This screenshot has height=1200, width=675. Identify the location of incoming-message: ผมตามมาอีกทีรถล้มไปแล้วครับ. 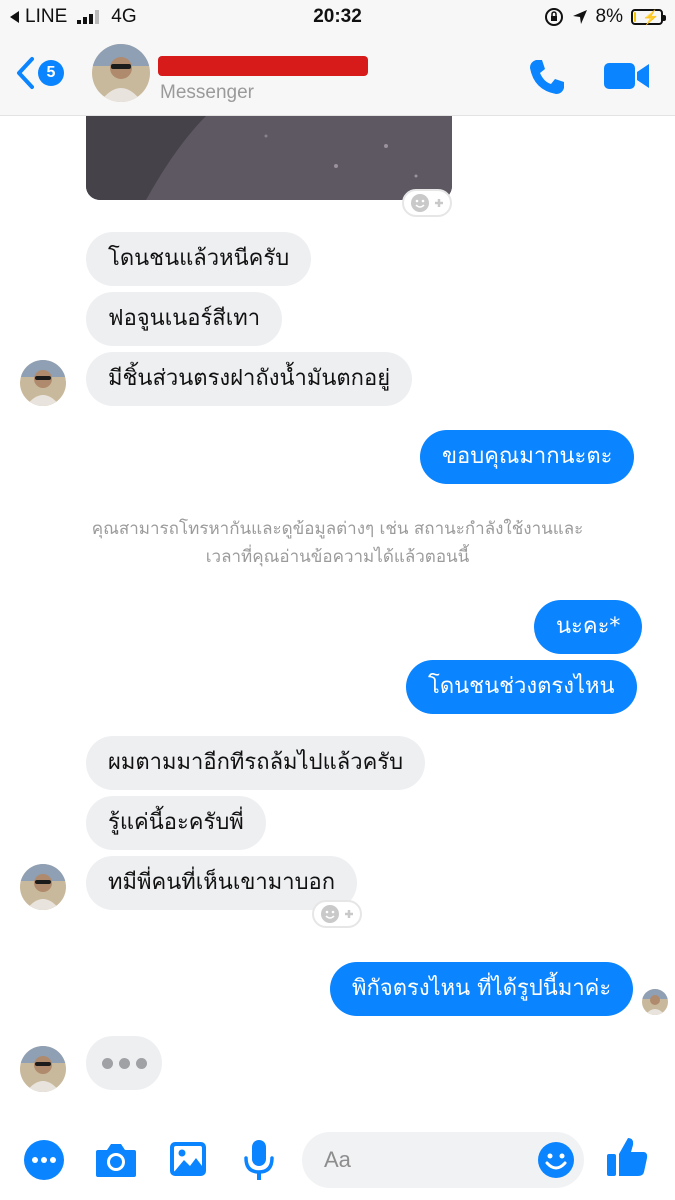
(256, 763).